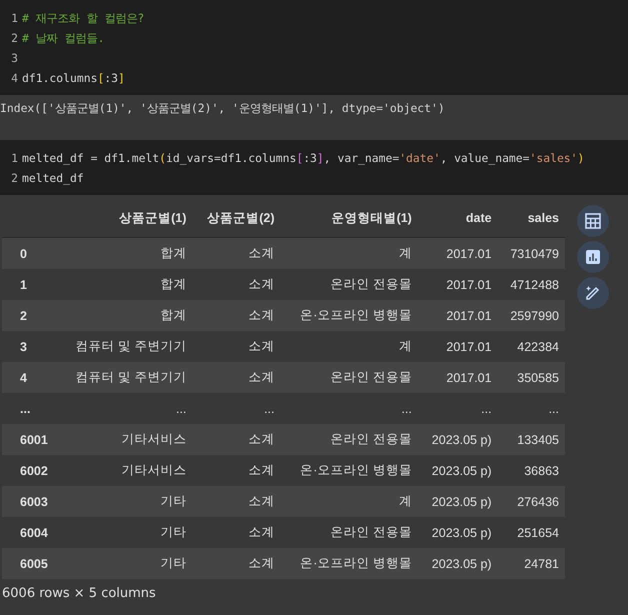  Describe the element at coordinates (73, 78) in the screenshot. I see `code-line: df1.columns[:3]` at that location.